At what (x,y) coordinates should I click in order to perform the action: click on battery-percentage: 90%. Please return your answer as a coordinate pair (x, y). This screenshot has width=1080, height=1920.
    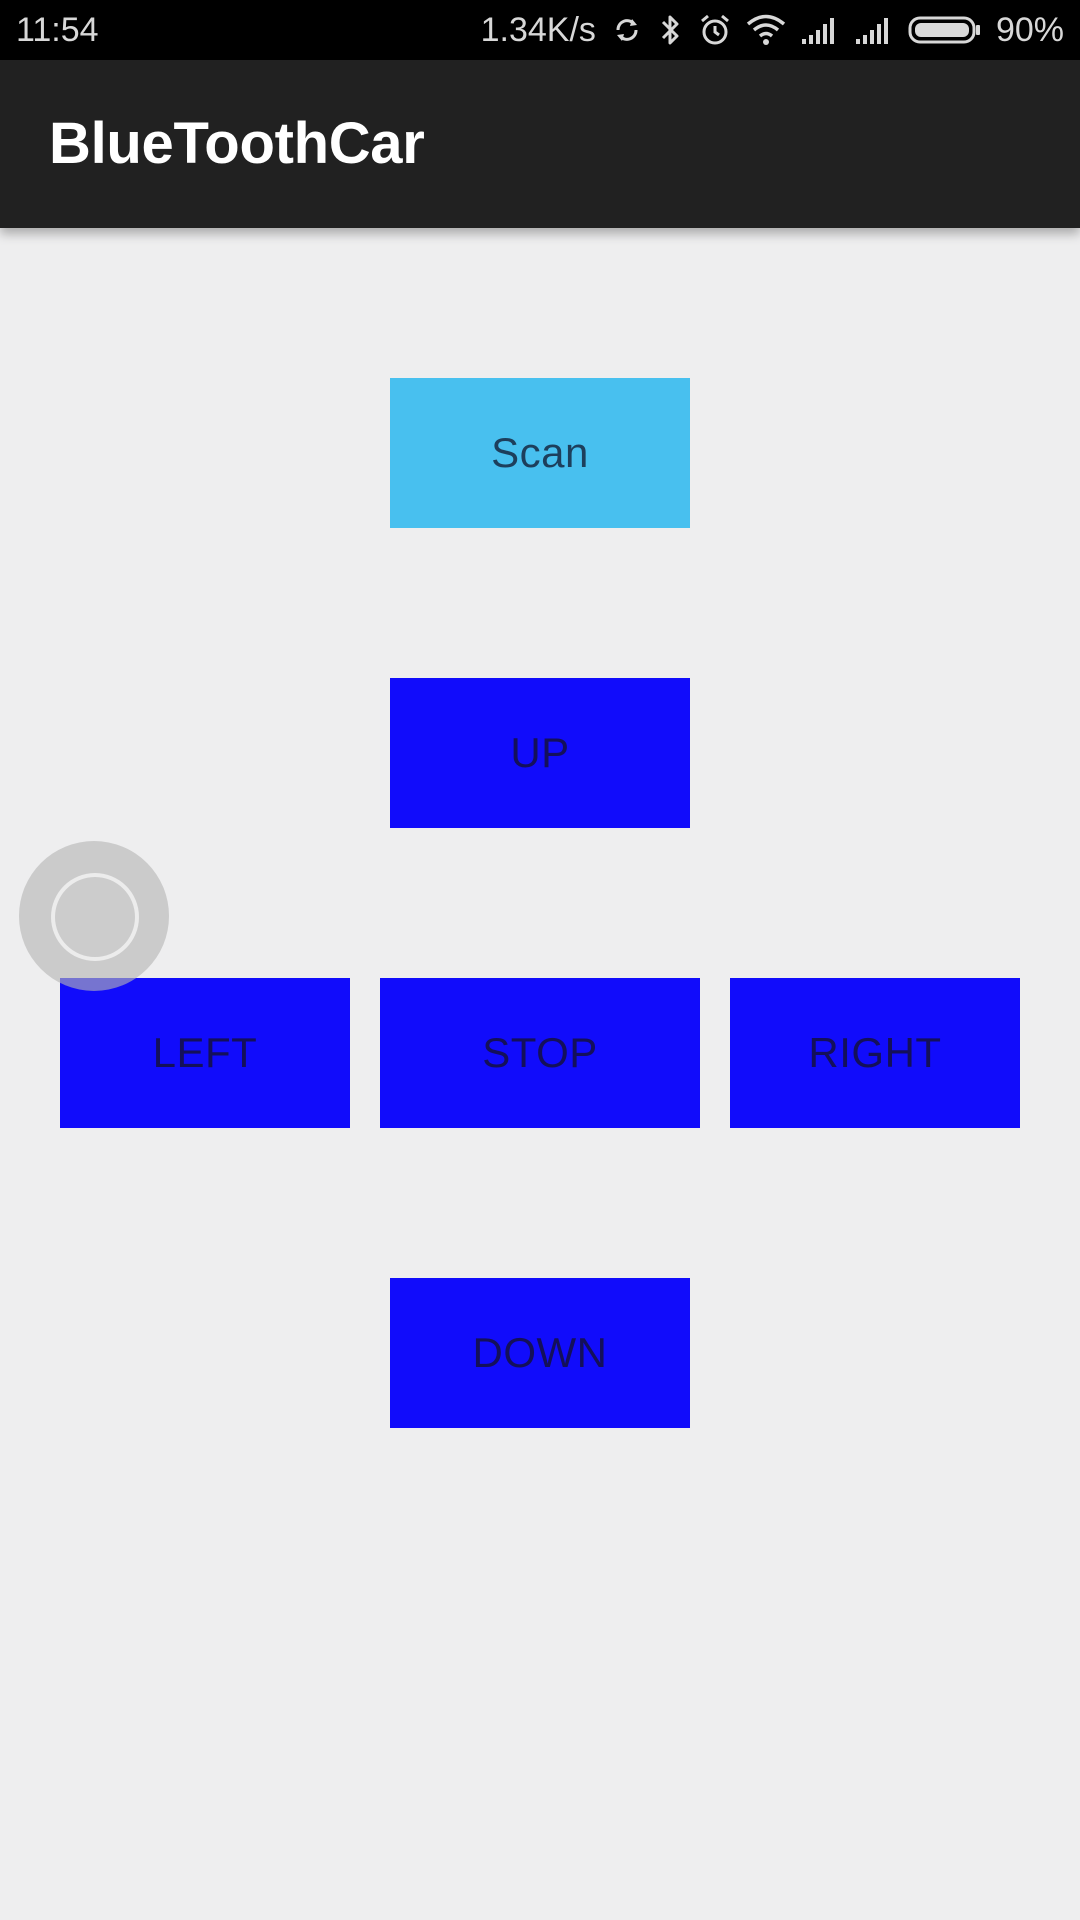
    Looking at the image, I should click on (1029, 30).